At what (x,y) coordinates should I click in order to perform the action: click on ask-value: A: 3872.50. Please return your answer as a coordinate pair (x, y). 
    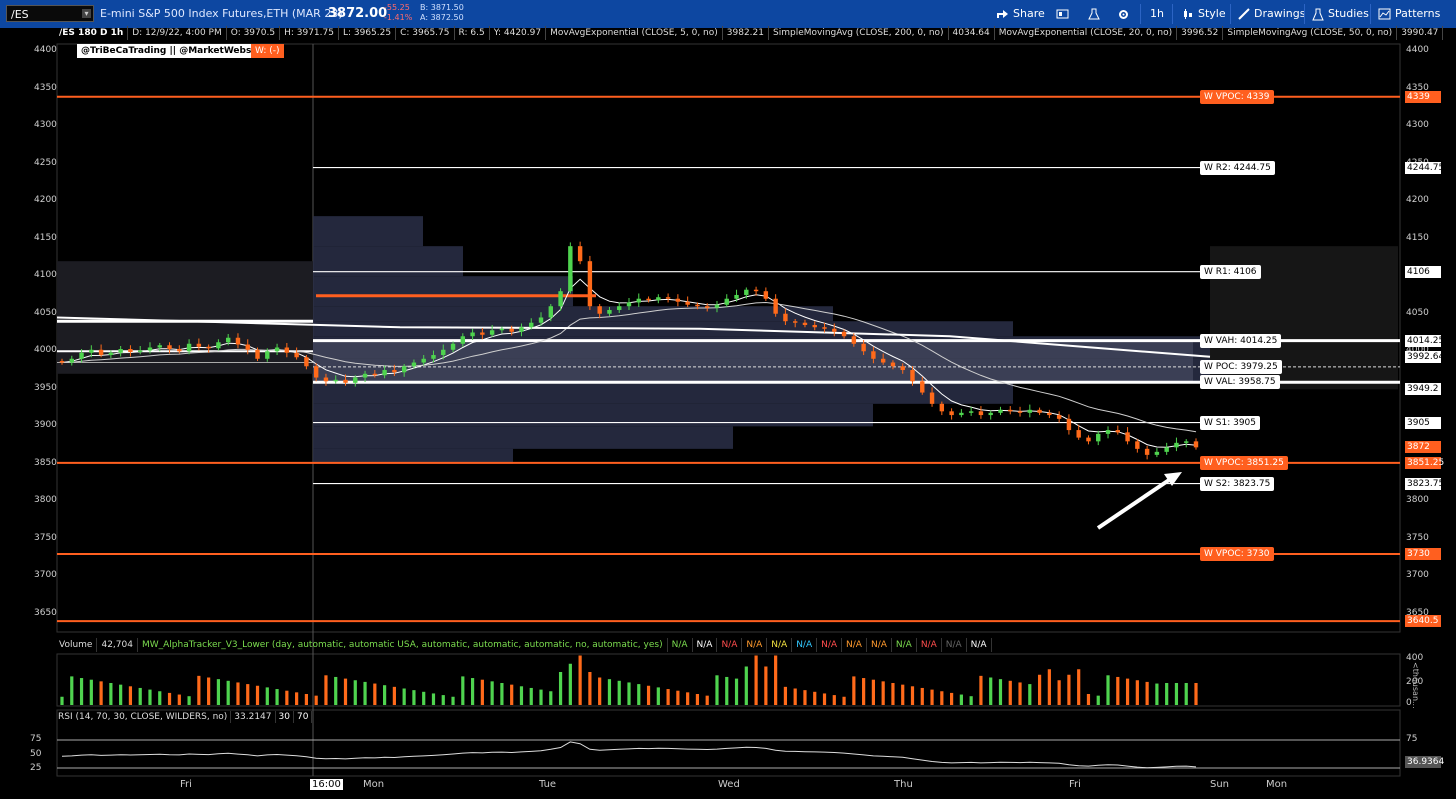
    Looking at the image, I should click on (442, 17).